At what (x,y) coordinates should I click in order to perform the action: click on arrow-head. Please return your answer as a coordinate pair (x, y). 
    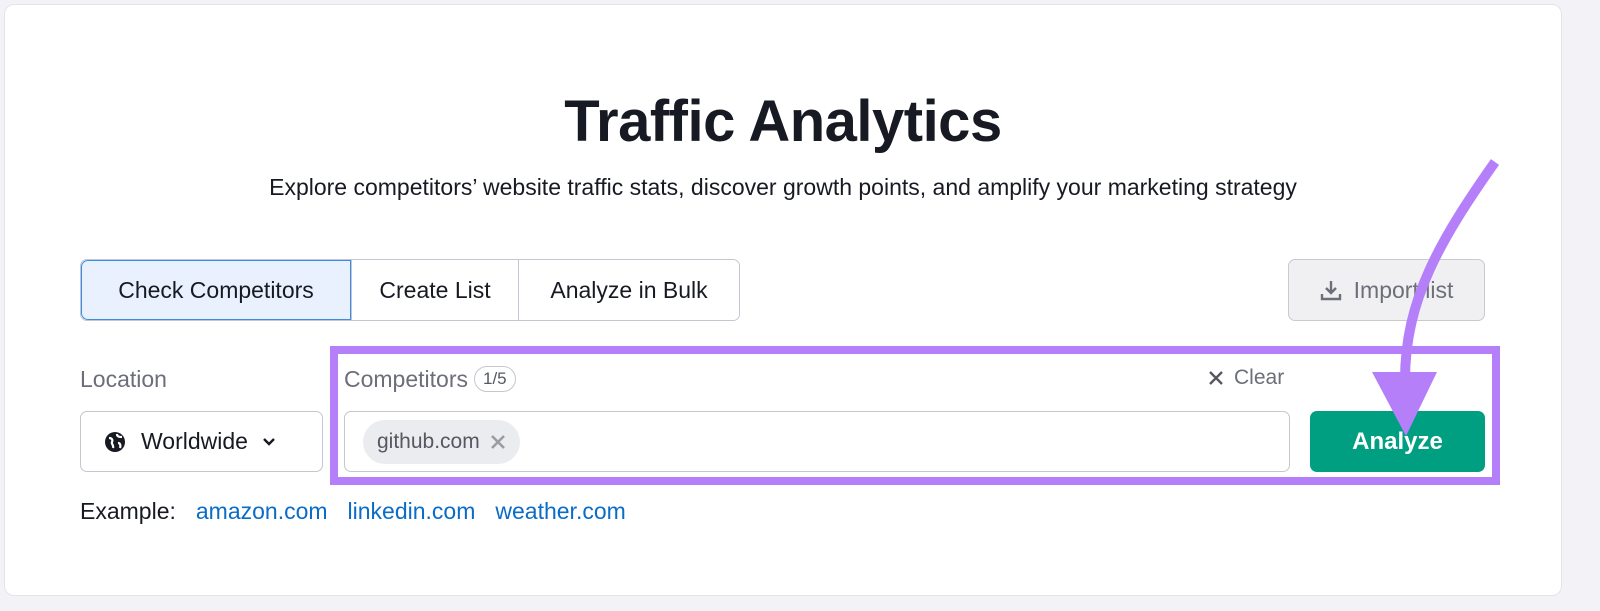
    Looking at the image, I should click on (1404, 404).